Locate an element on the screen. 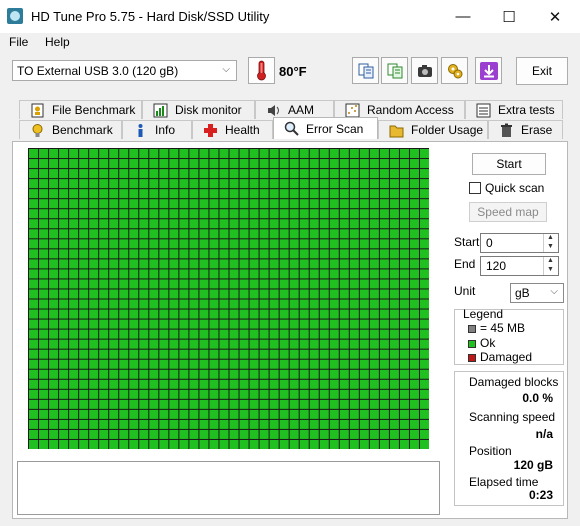 This screenshot has width=580, height=526. tab-file-benchmark: File Benchmark is located at coordinates (80, 109).